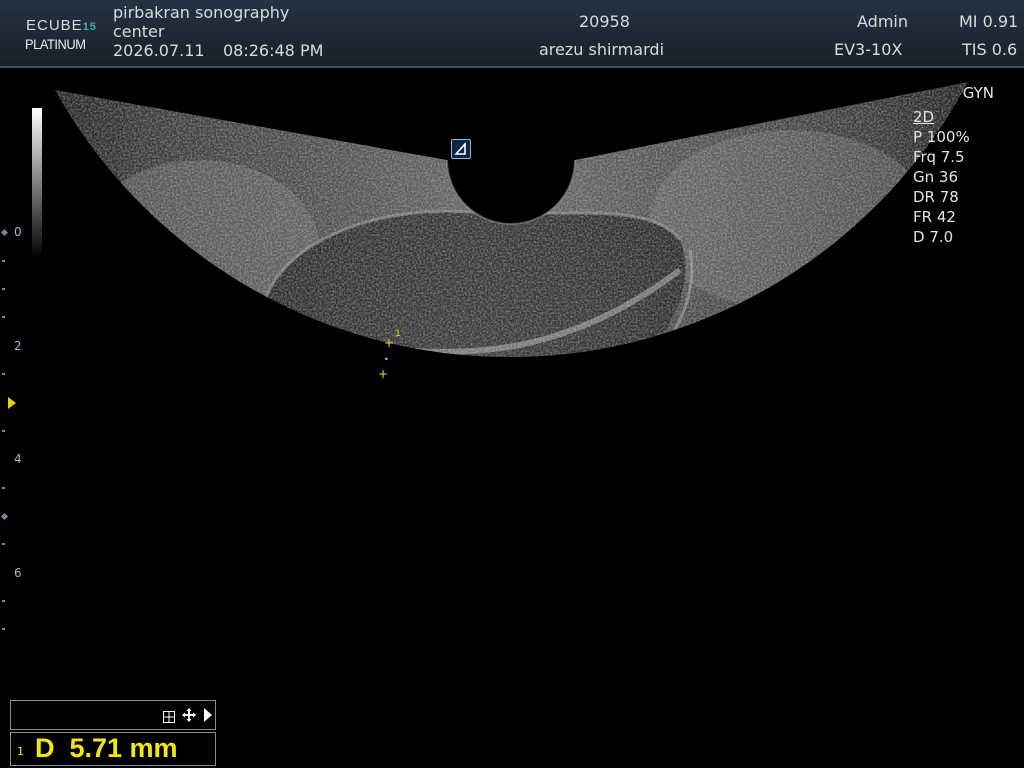 Image resolution: width=1024 pixels, height=768 pixels. I want to click on depth-label-6: 6, so click(18, 573).